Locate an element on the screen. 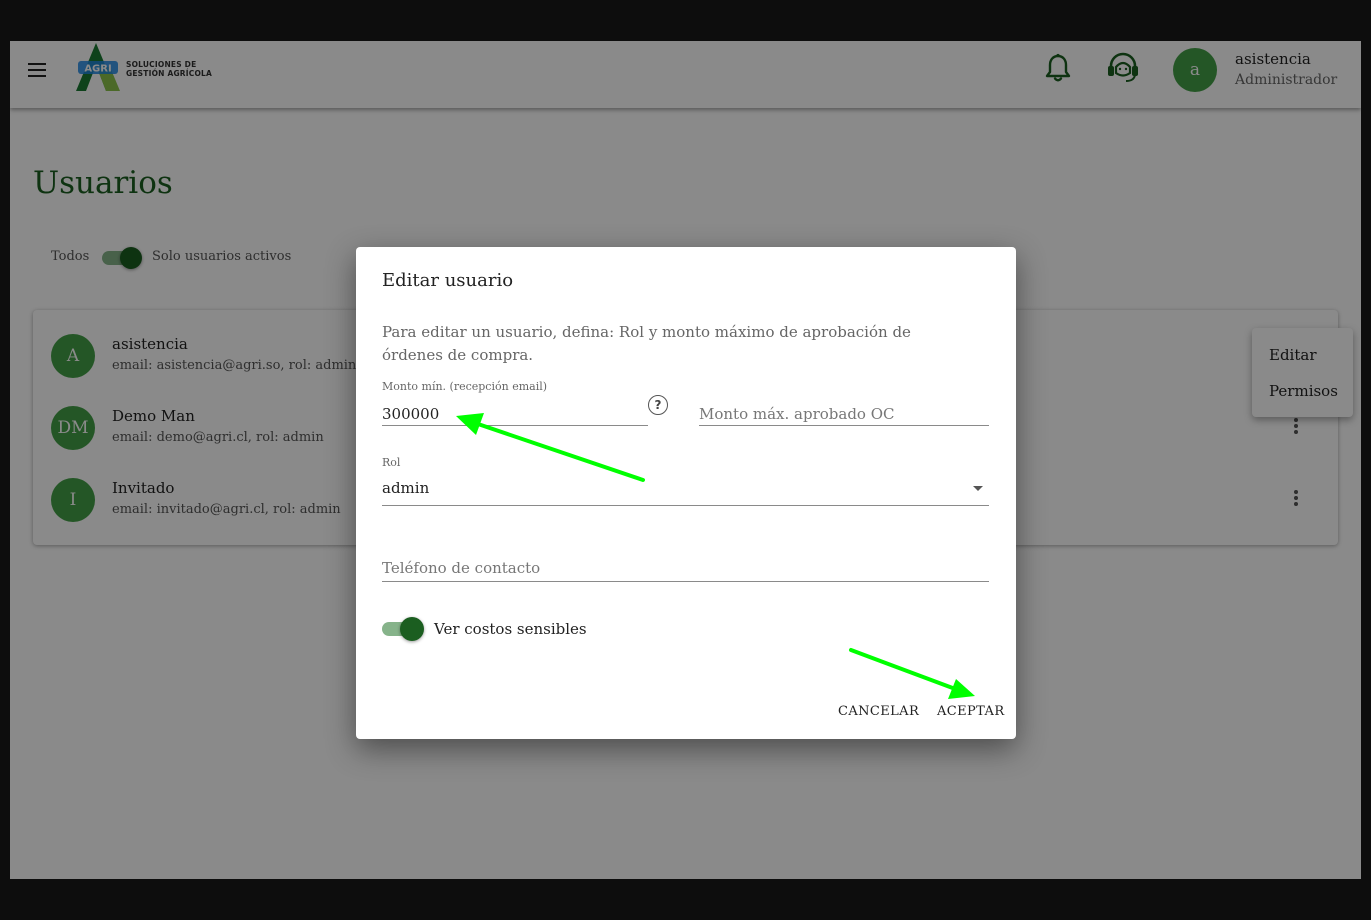  min-amount-input is located at coordinates (515, 414).